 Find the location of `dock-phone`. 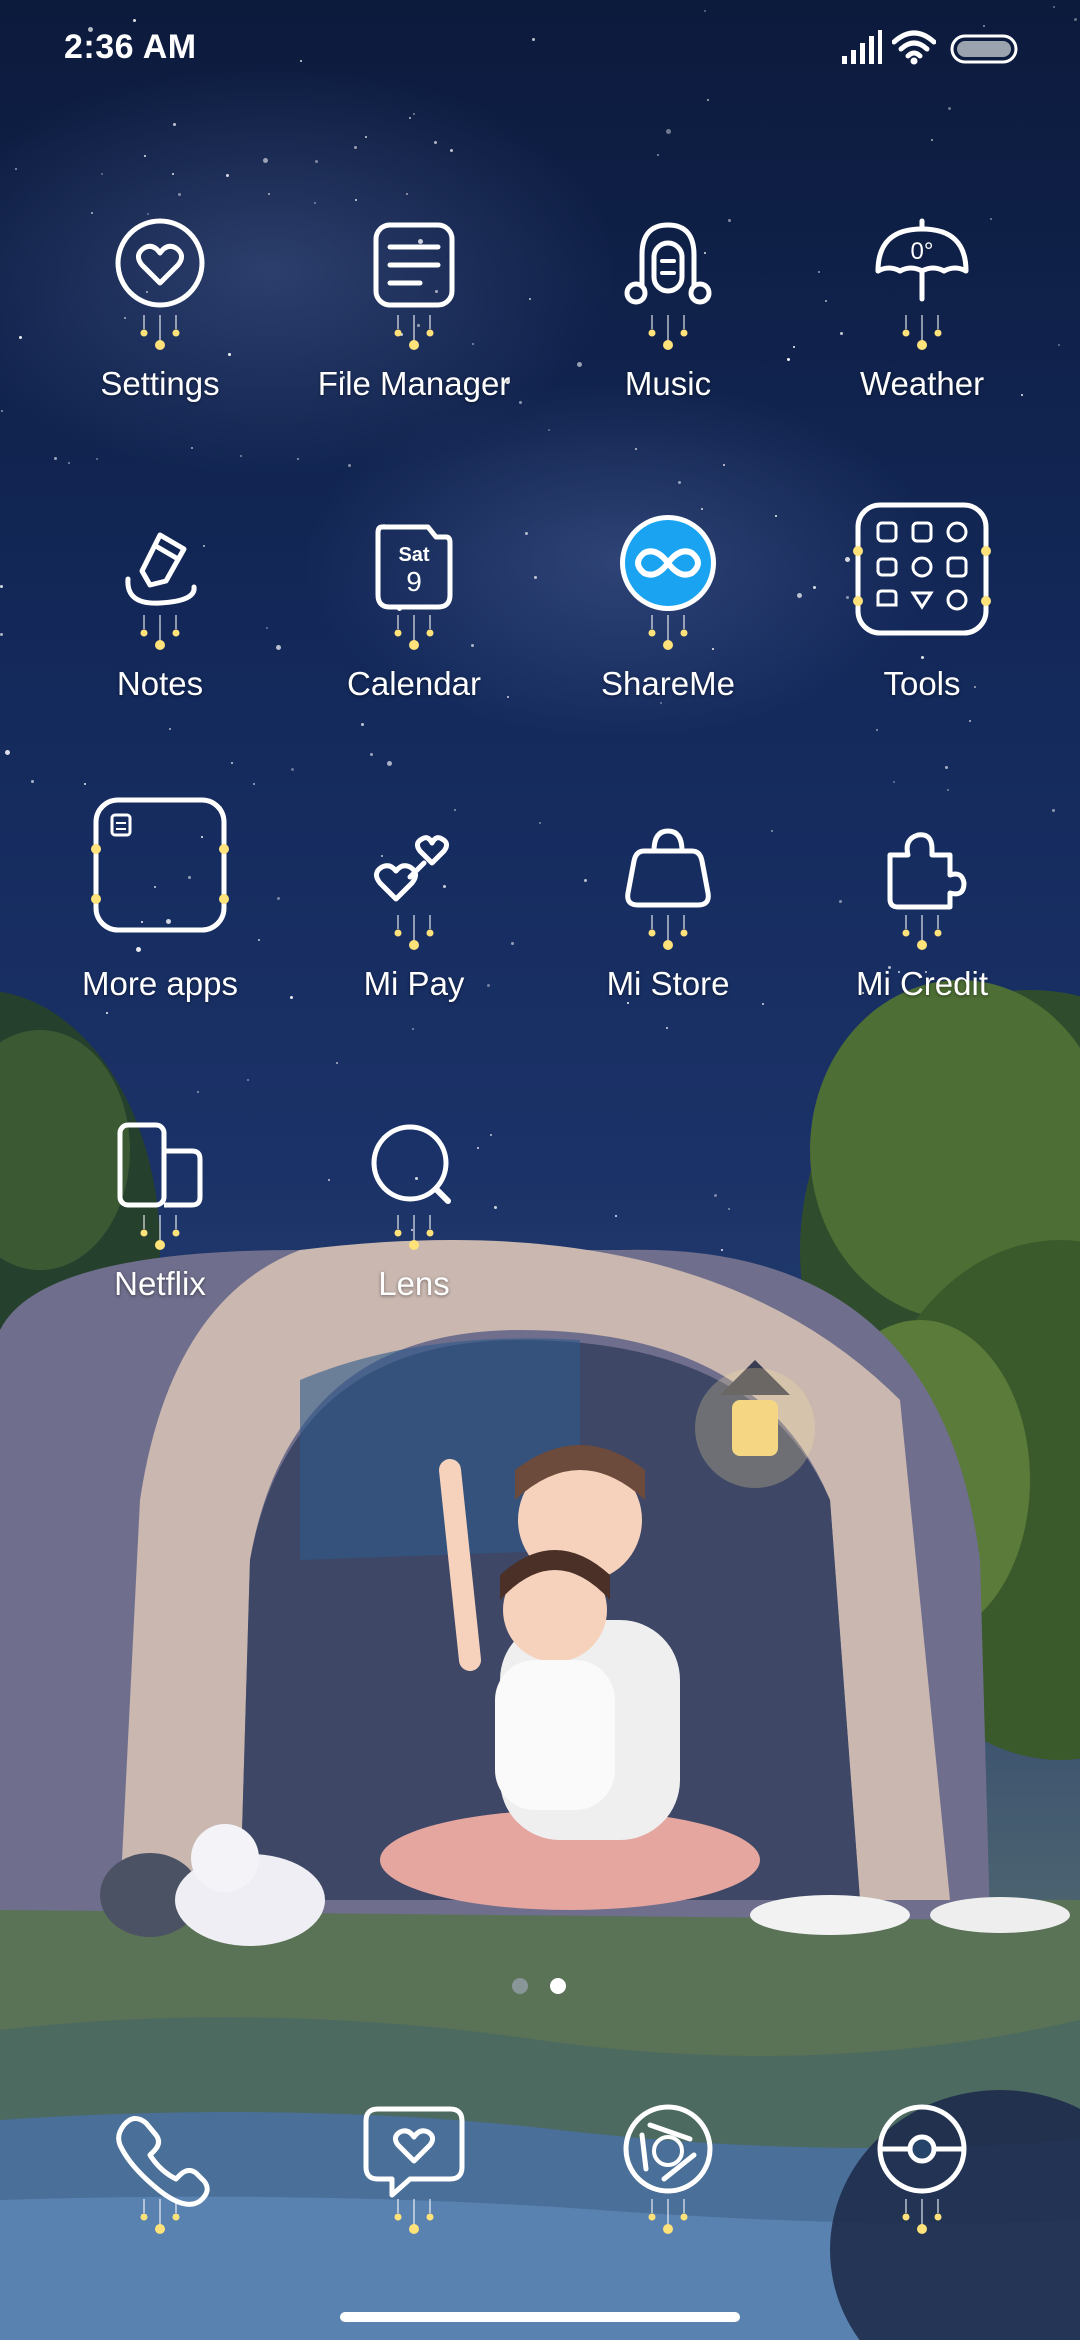

dock-phone is located at coordinates (160, 2170).